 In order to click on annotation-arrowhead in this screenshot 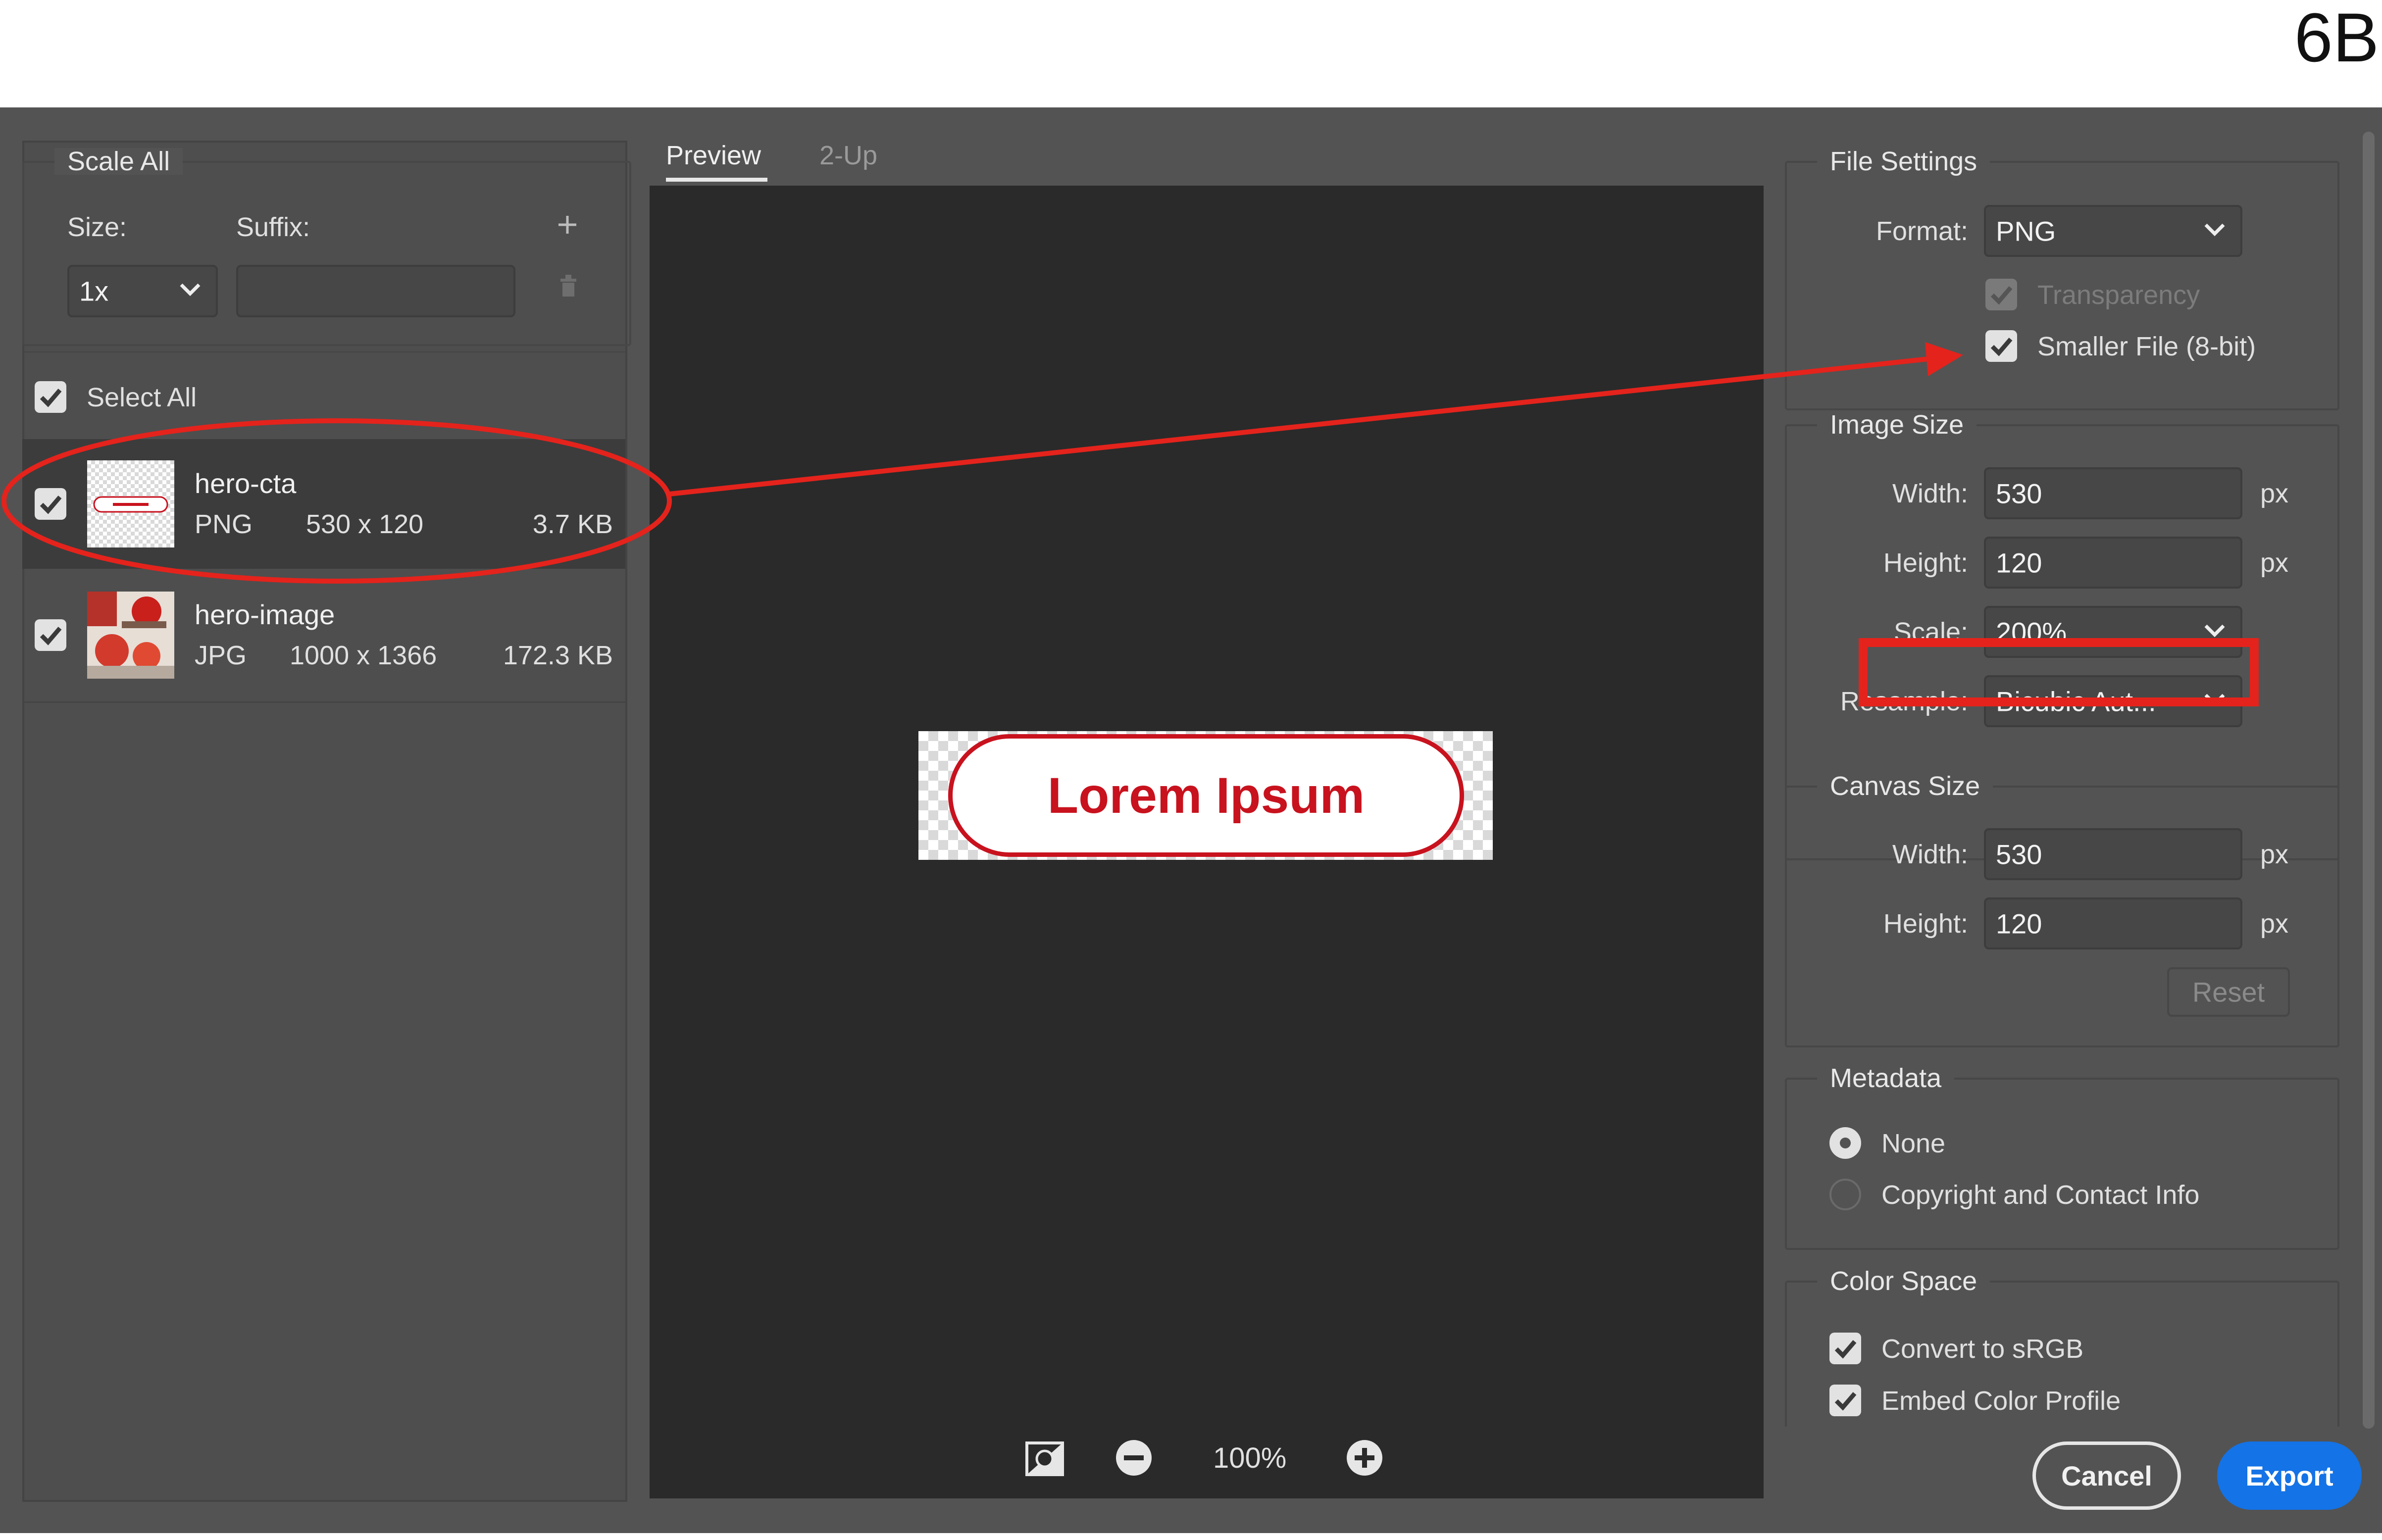, I will do `click(1944, 359)`.